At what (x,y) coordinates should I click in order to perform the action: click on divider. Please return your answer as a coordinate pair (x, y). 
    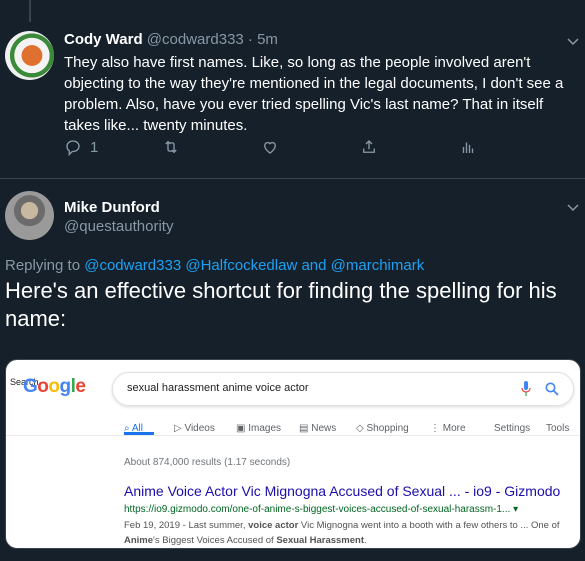
    Looking at the image, I should click on (292, 178).